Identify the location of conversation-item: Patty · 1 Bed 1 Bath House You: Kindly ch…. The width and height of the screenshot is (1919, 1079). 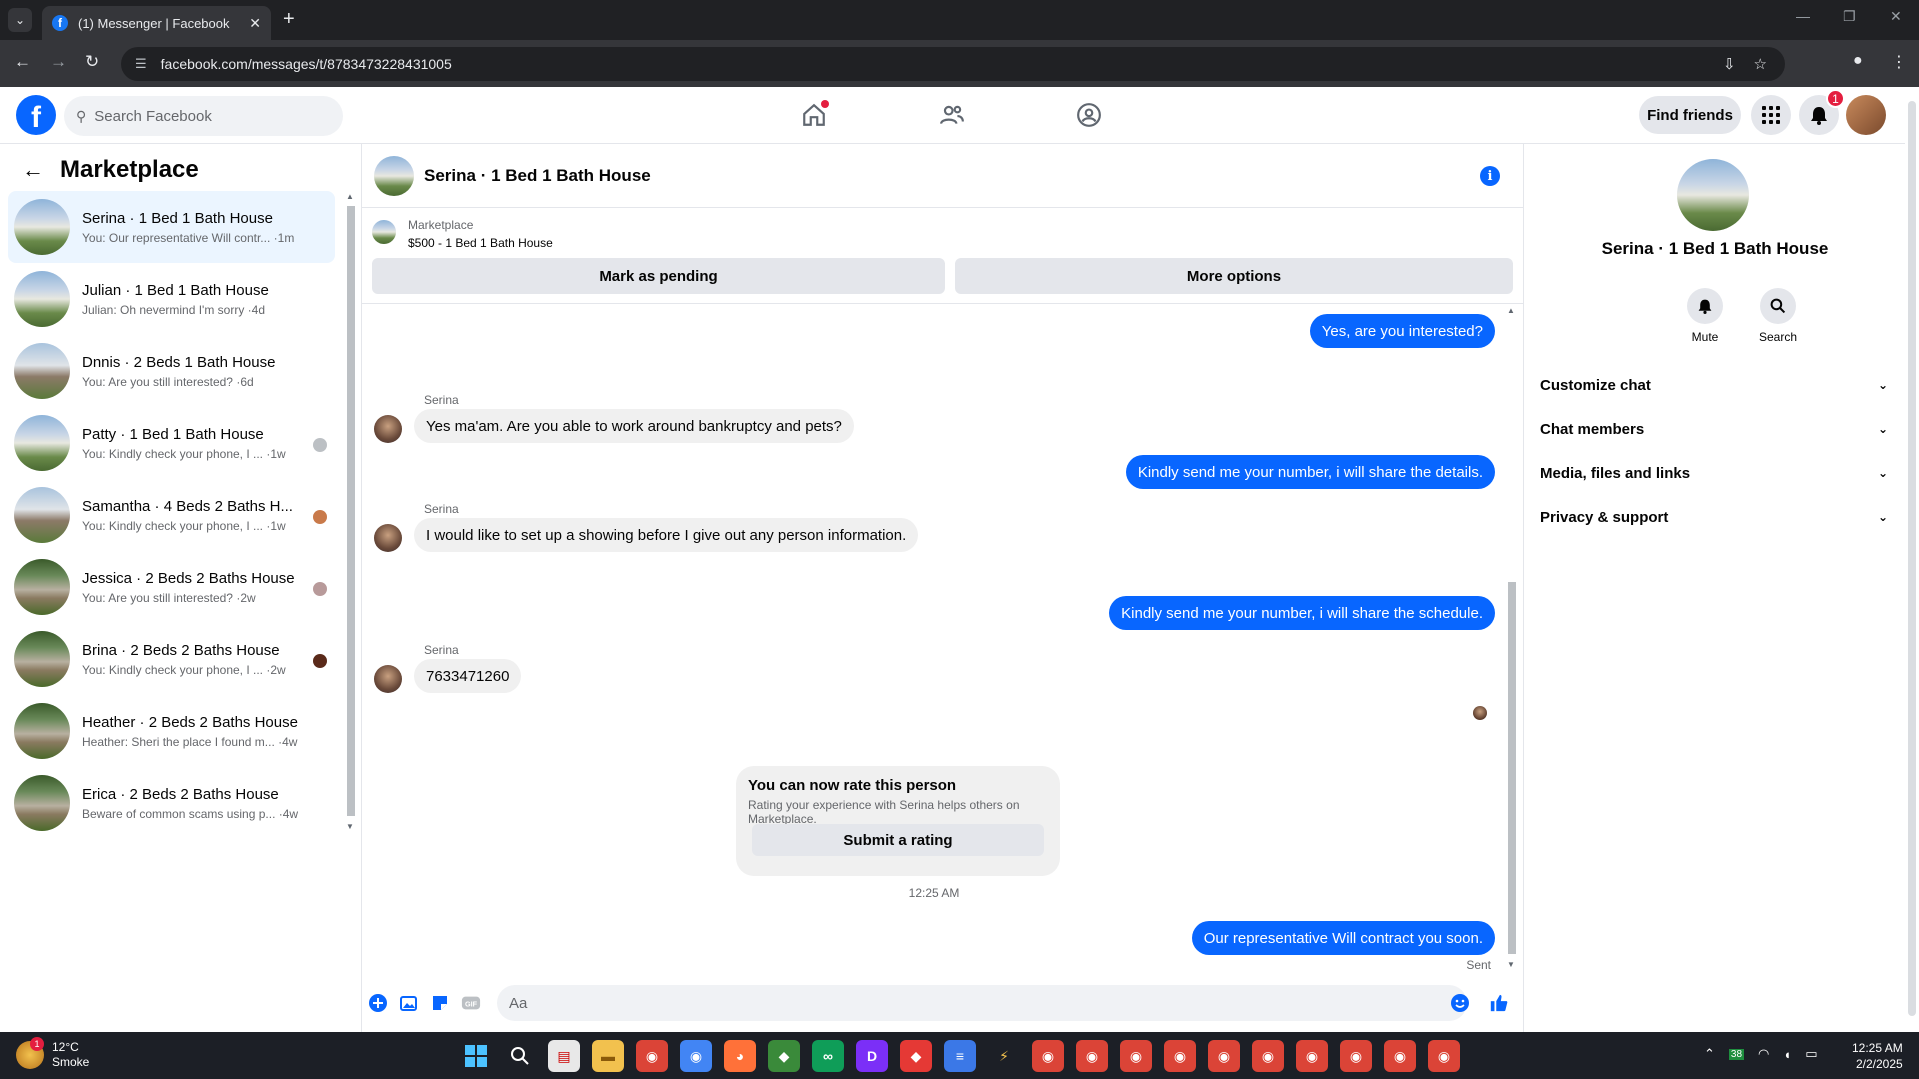
(171, 443).